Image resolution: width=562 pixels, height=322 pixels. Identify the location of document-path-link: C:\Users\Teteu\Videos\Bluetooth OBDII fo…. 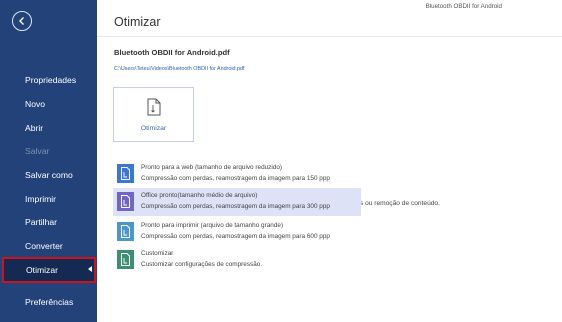
(179, 69).